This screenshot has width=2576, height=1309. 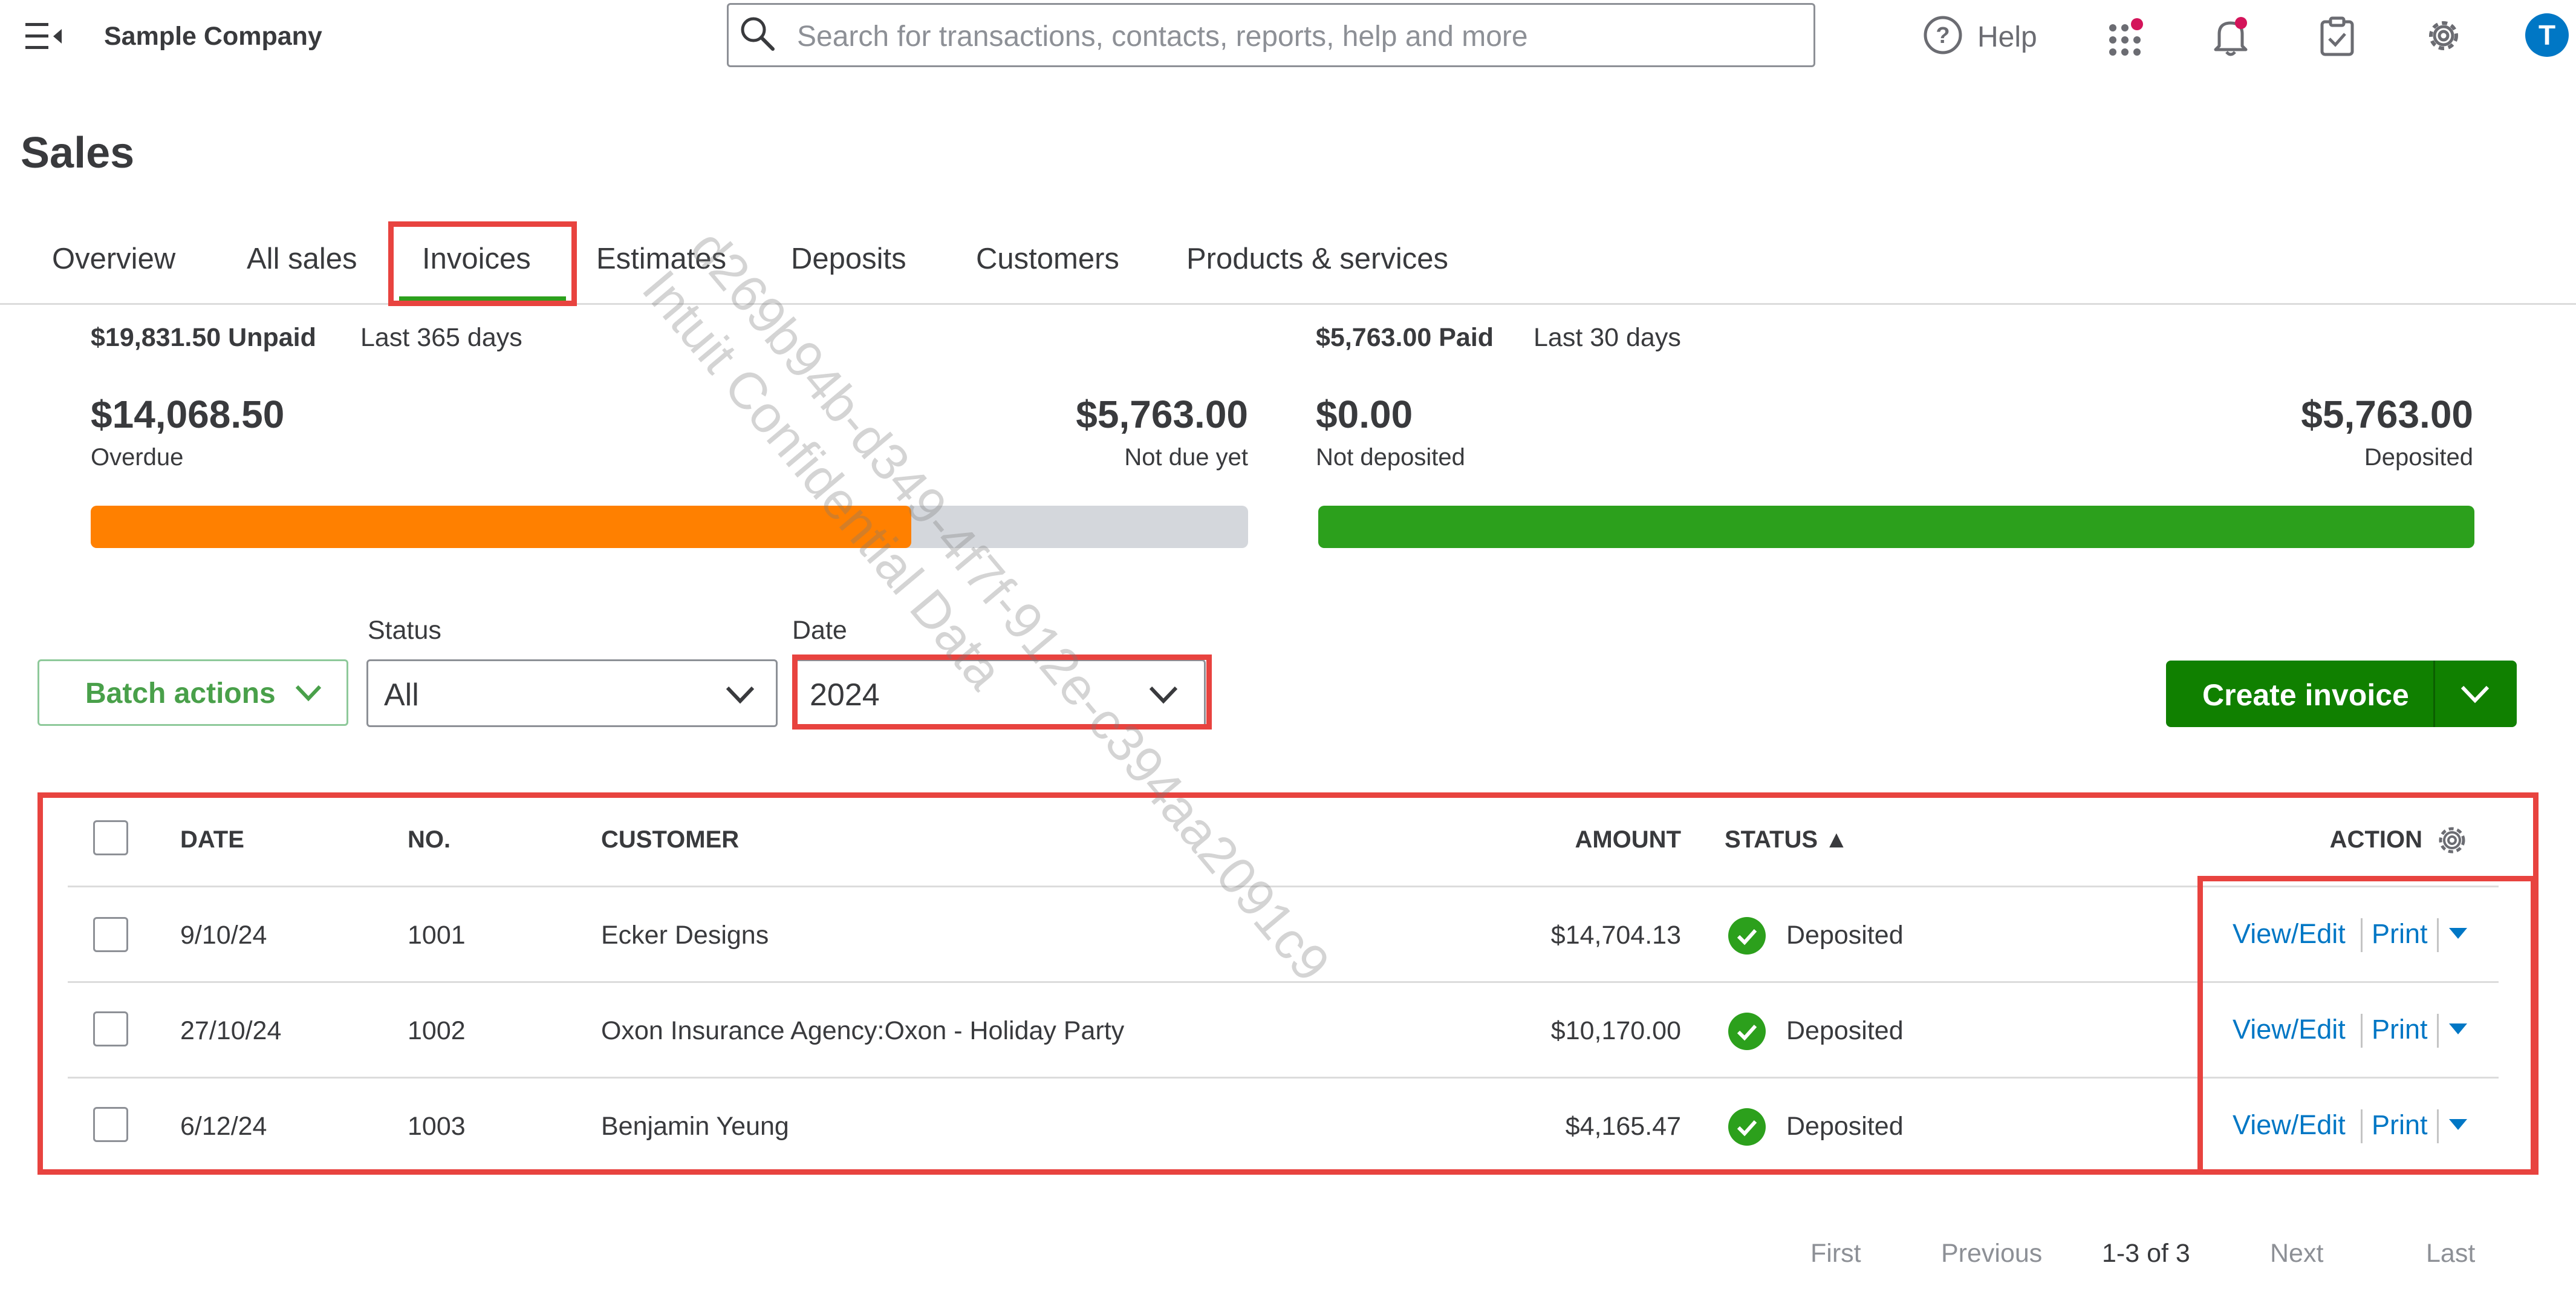 I want to click on pagination-first: First, so click(x=1835, y=1254).